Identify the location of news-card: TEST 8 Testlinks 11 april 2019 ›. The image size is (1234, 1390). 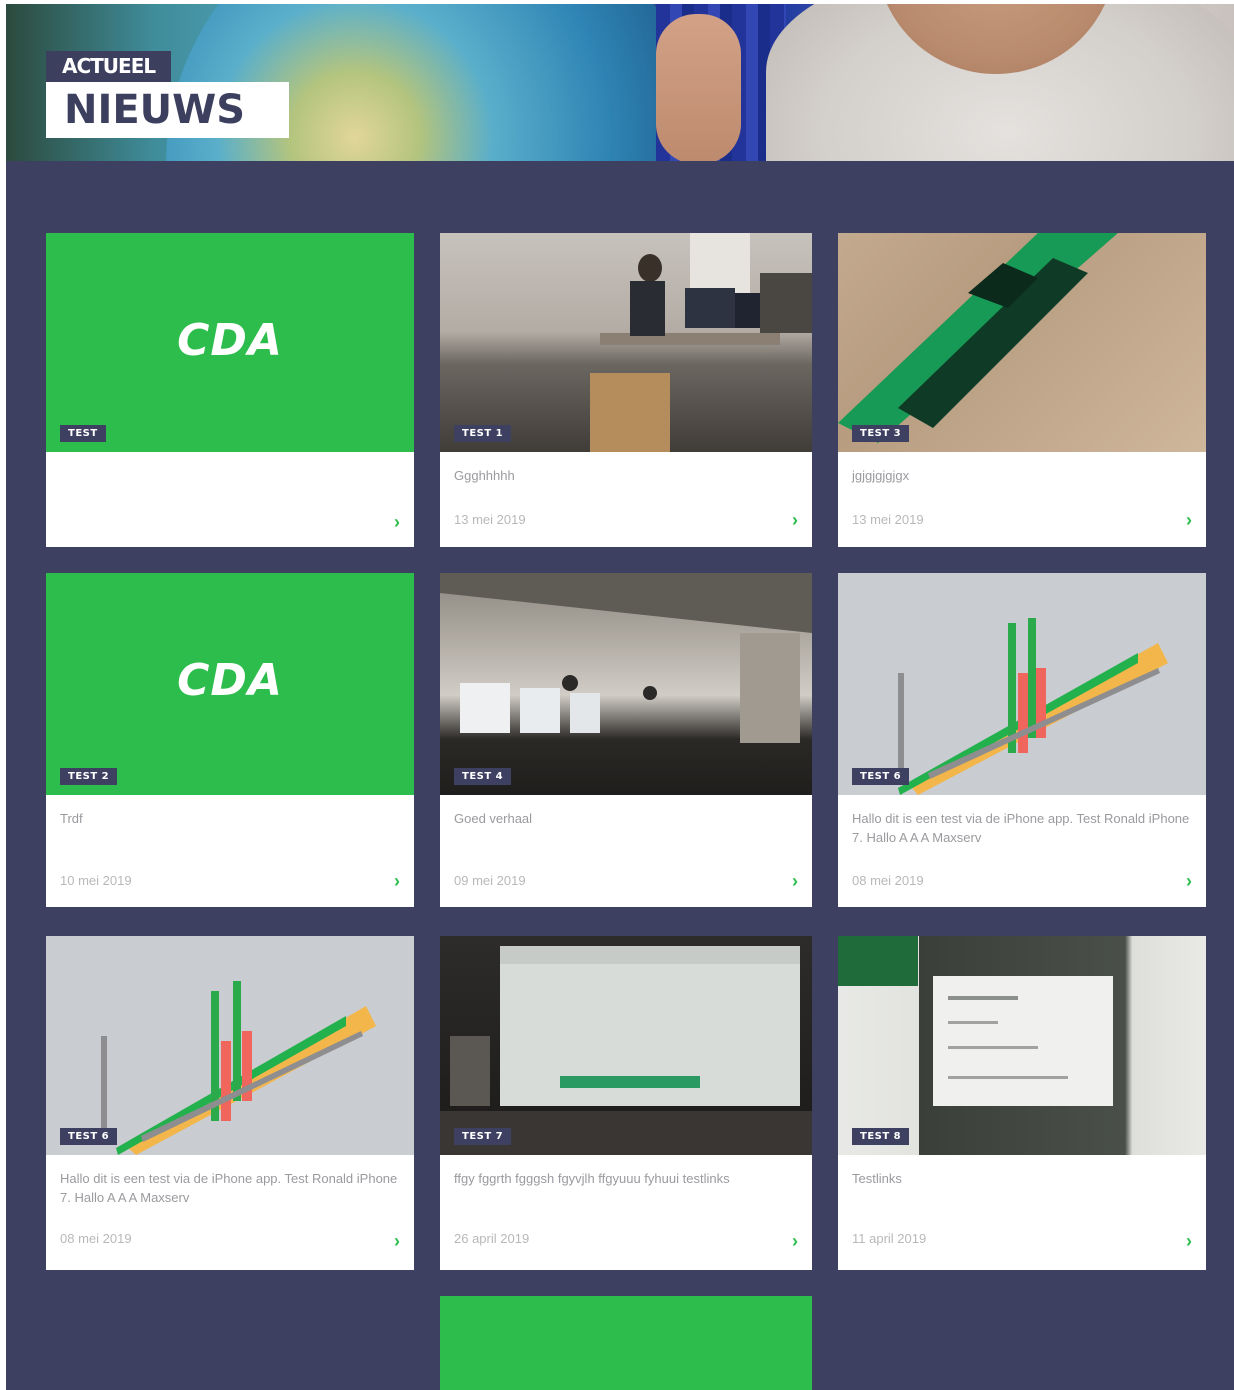
(1022, 1103).